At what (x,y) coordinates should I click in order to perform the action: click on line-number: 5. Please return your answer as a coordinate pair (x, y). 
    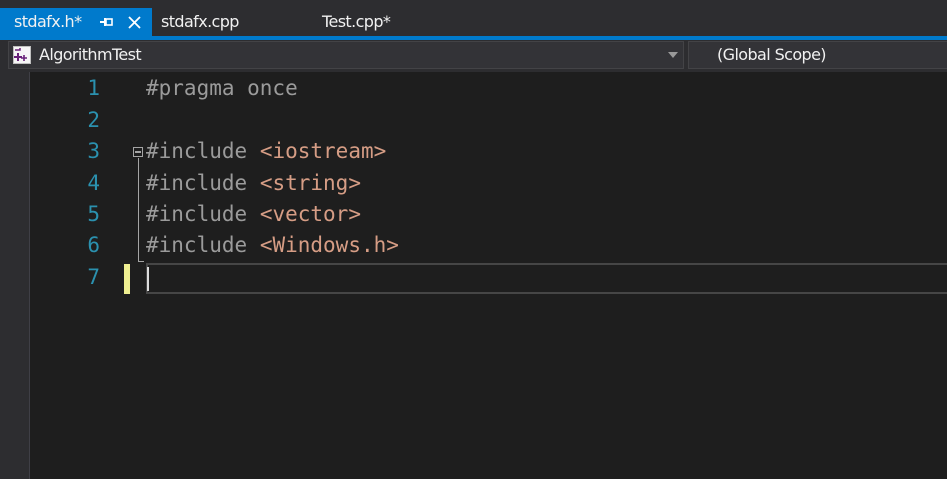
    Looking at the image, I should click on (93, 214).